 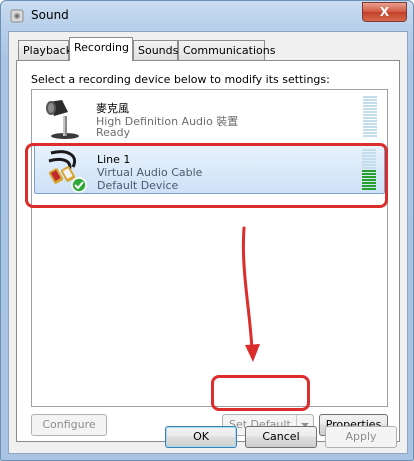 I want to click on ok-button: OK, so click(x=201, y=437).